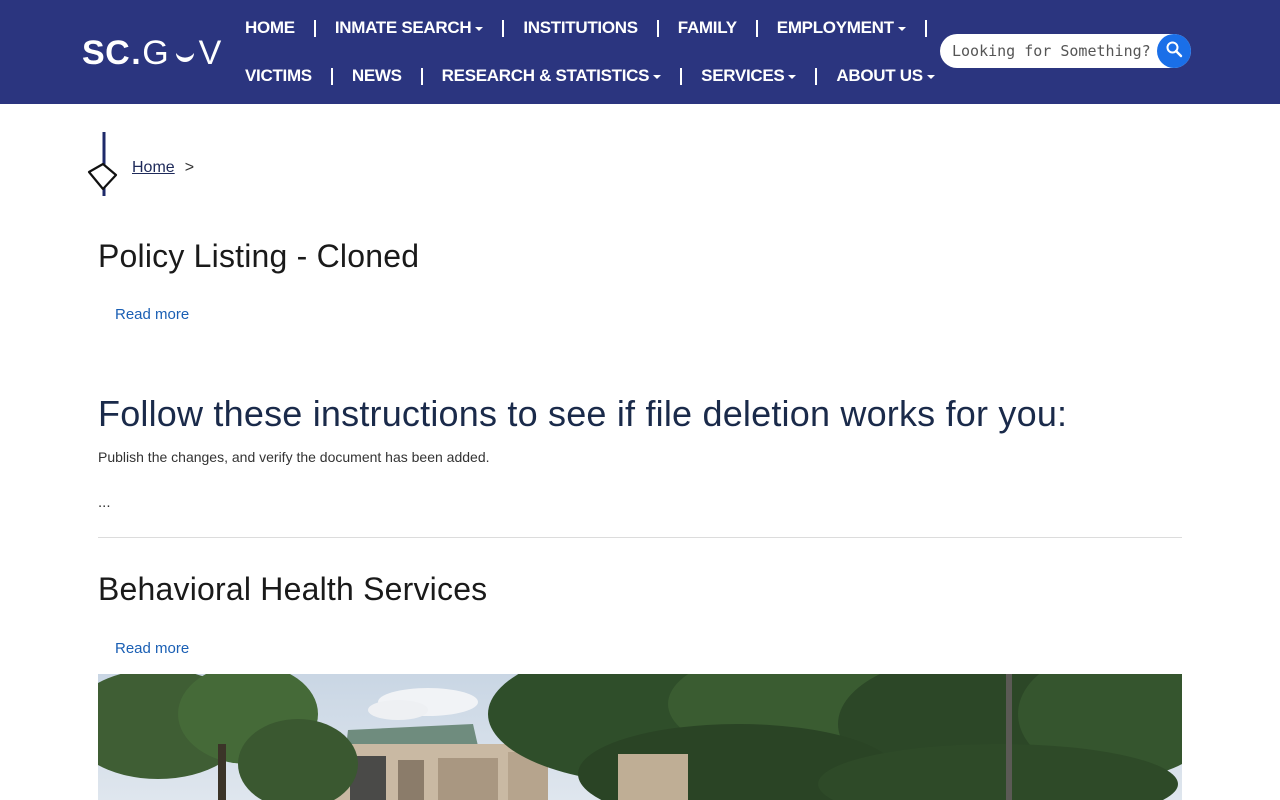 This screenshot has height=800, width=1280. I want to click on nav-victims-label: VICTIMS, so click(278, 75).